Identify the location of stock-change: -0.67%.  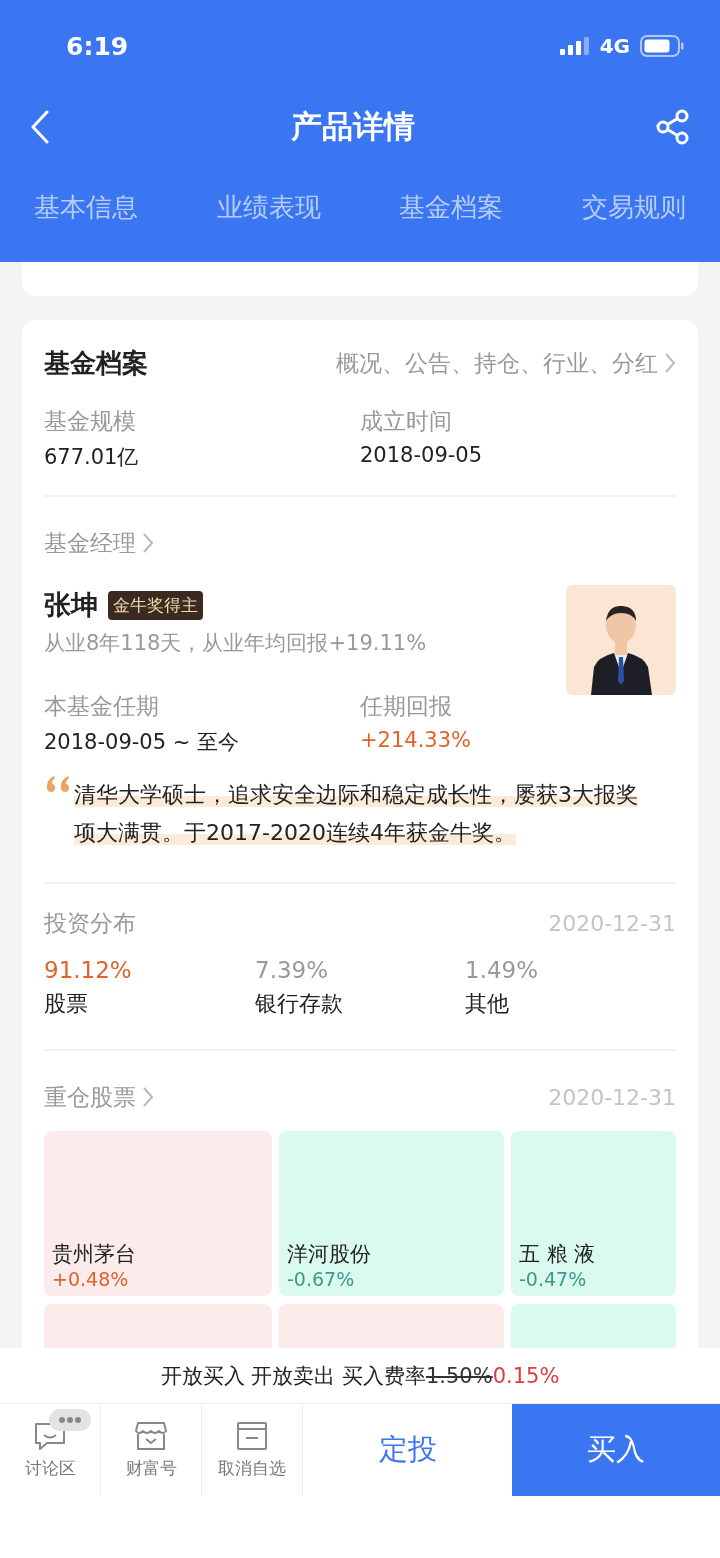
(321, 1279).